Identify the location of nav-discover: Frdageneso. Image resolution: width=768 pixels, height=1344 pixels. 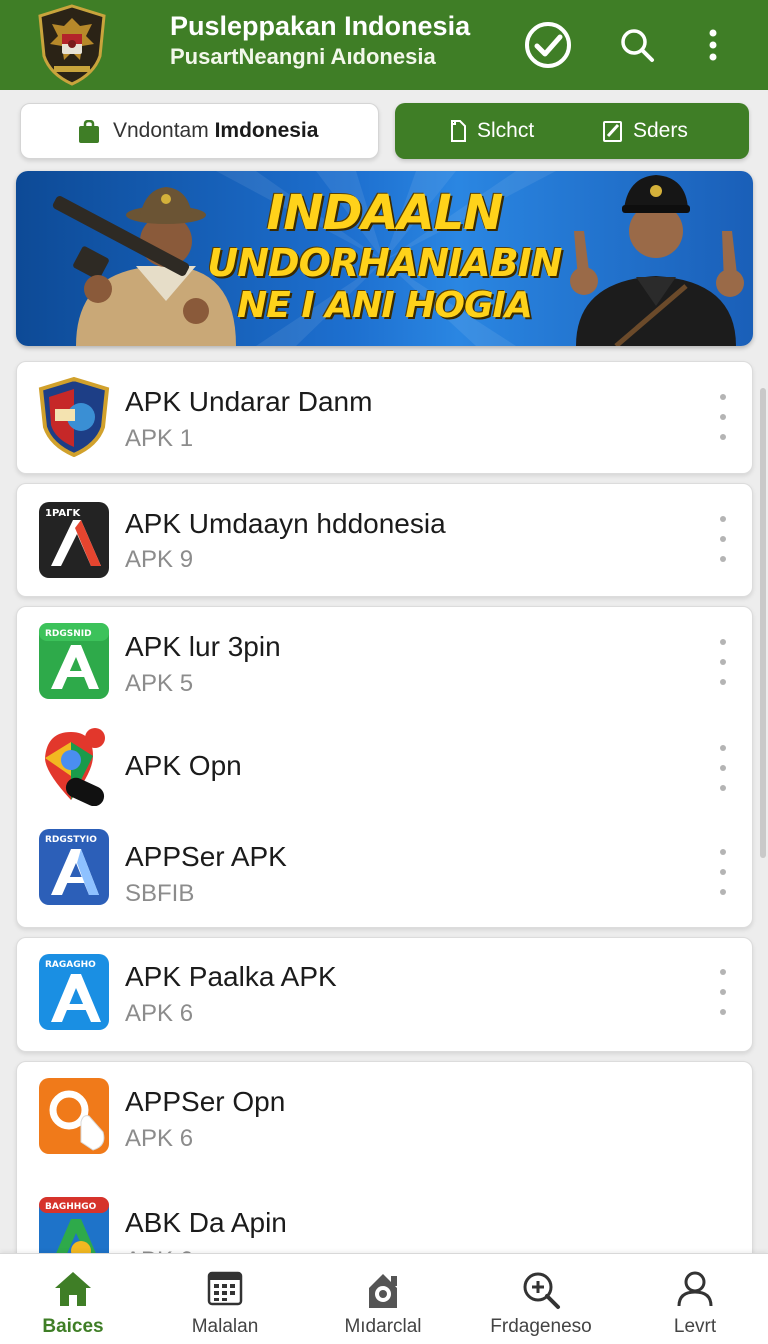
(541, 1299).